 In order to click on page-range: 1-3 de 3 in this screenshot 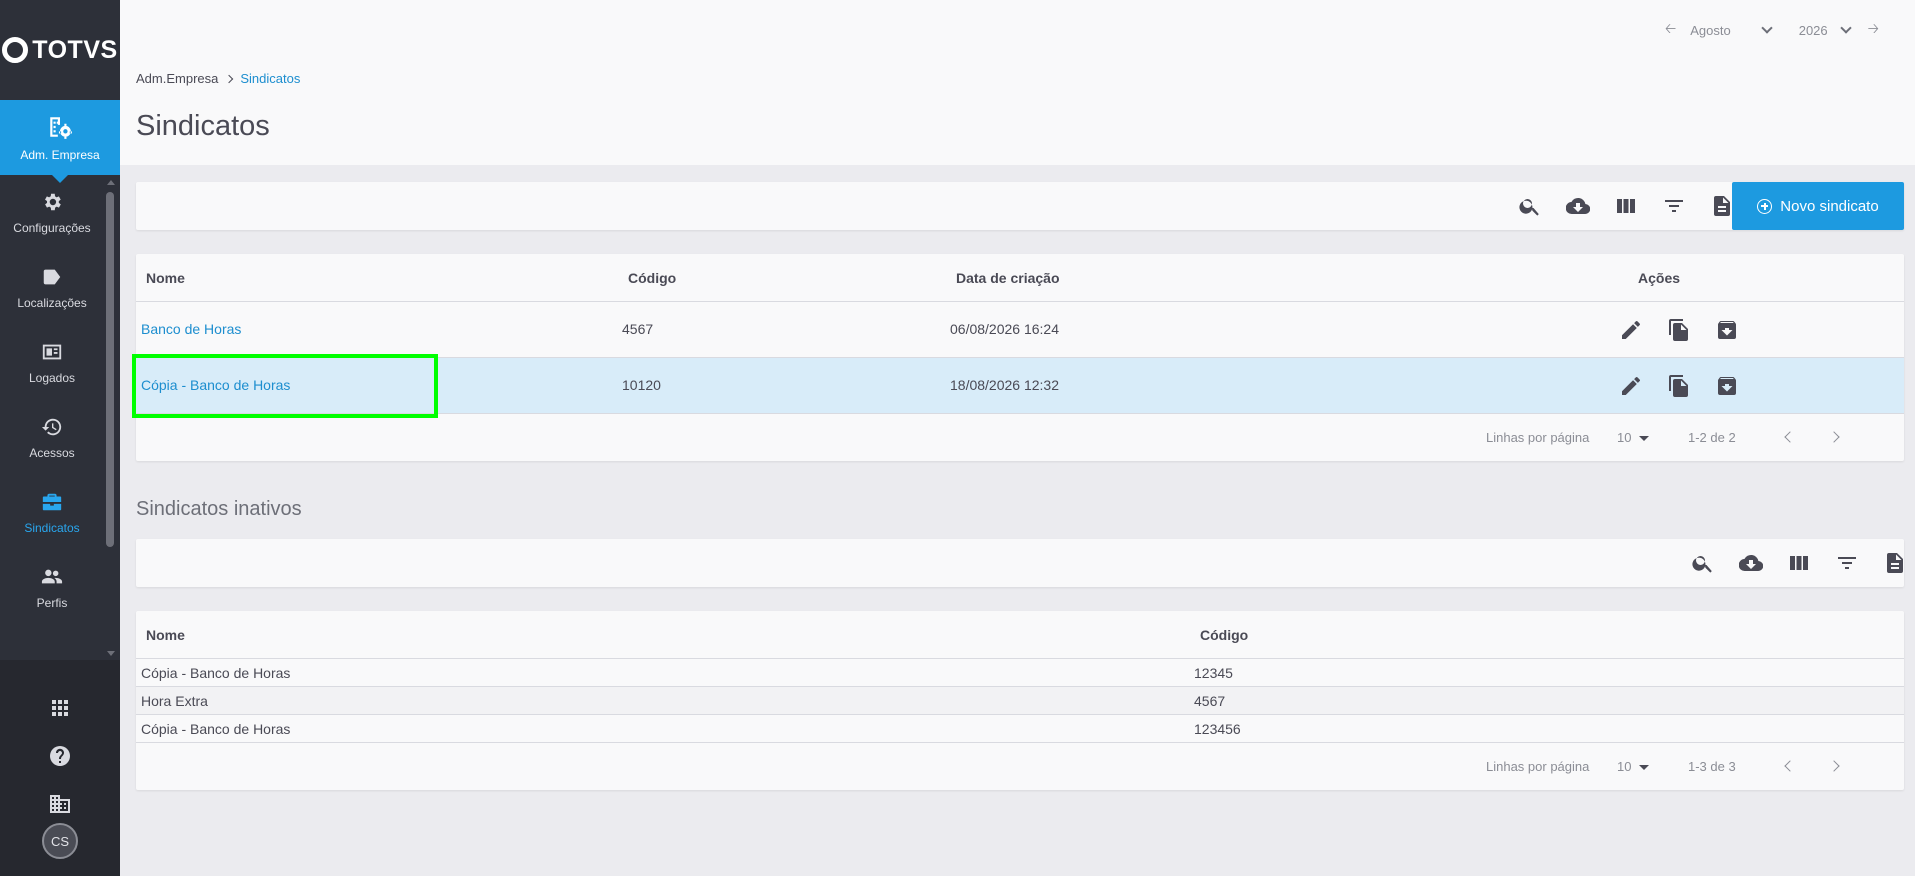, I will do `click(1712, 766)`.